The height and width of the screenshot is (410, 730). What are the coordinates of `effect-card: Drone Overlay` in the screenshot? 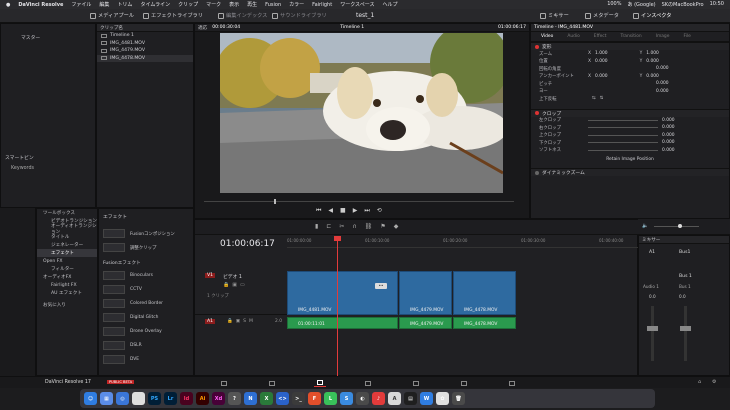 It's located at (146, 331).